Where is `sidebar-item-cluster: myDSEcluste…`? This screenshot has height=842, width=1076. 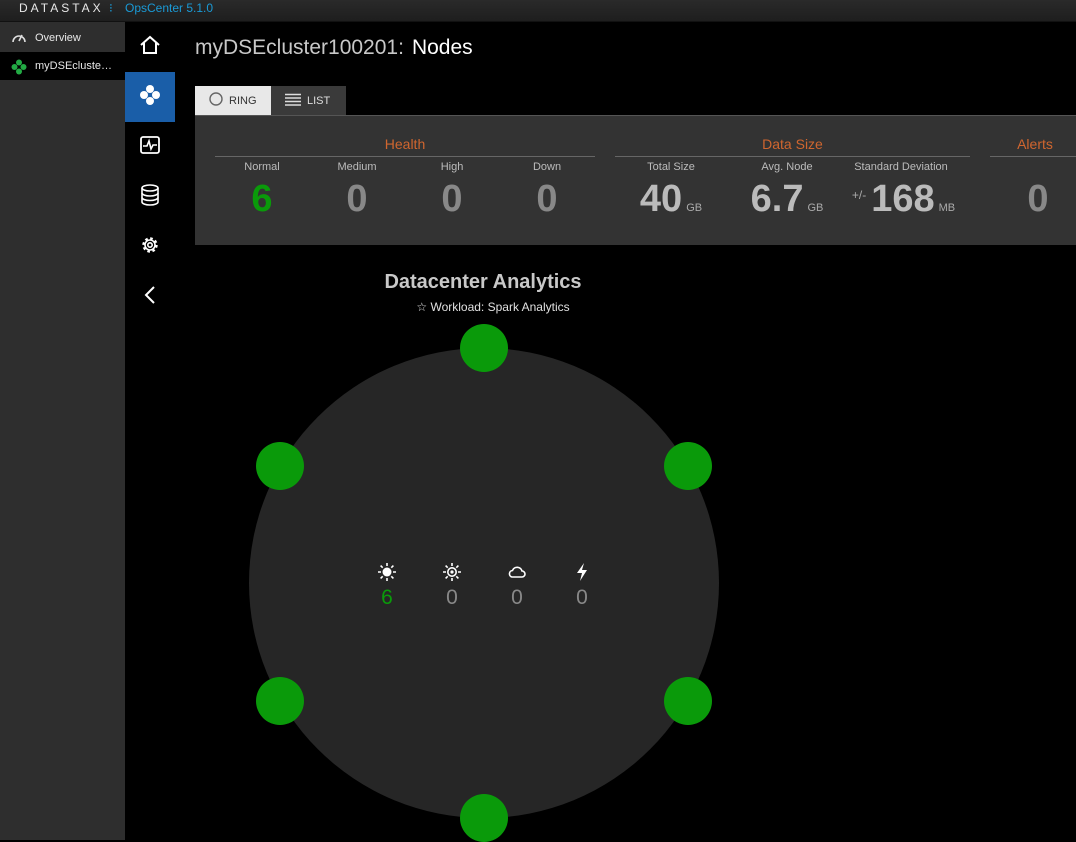
sidebar-item-cluster: myDSEcluste… is located at coordinates (62, 66).